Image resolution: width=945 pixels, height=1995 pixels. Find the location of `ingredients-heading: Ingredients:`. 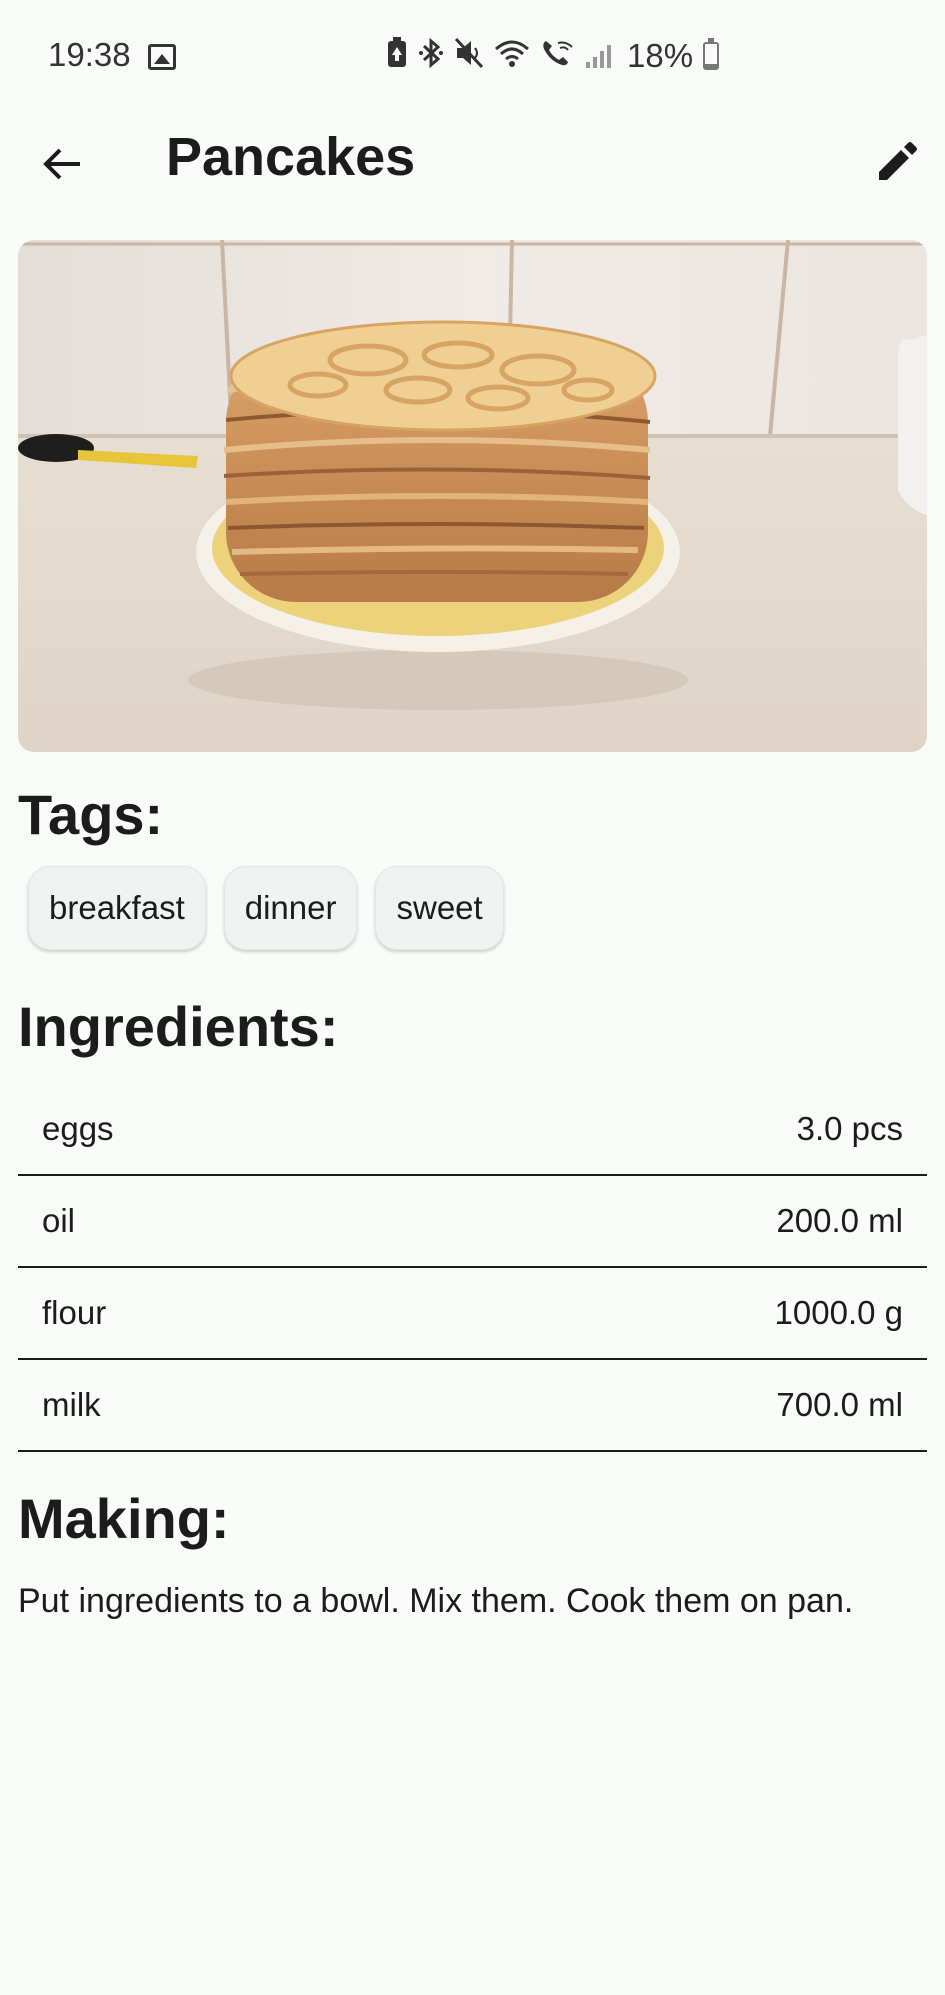

ingredients-heading: Ingredients: is located at coordinates (178, 1026).